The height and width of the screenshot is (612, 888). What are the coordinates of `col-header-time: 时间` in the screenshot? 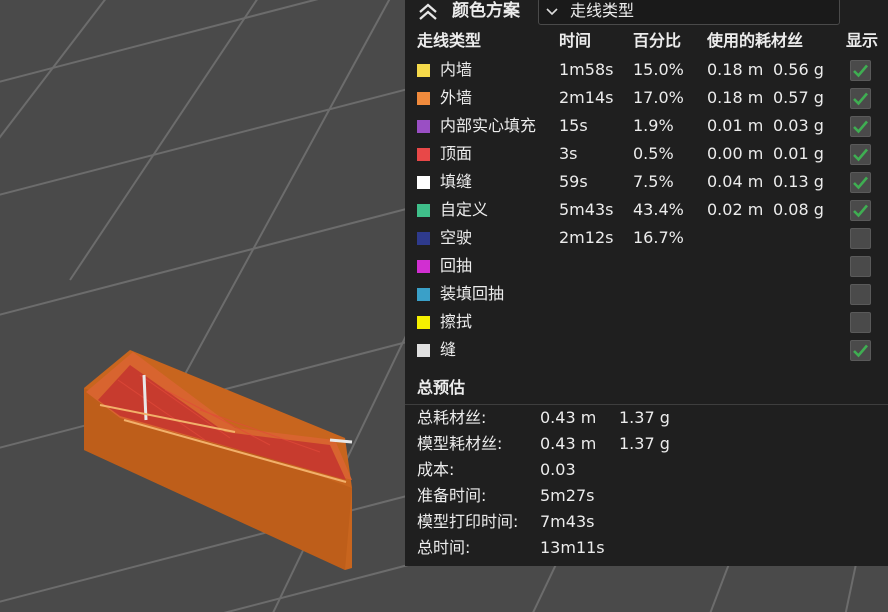 It's located at (575, 40).